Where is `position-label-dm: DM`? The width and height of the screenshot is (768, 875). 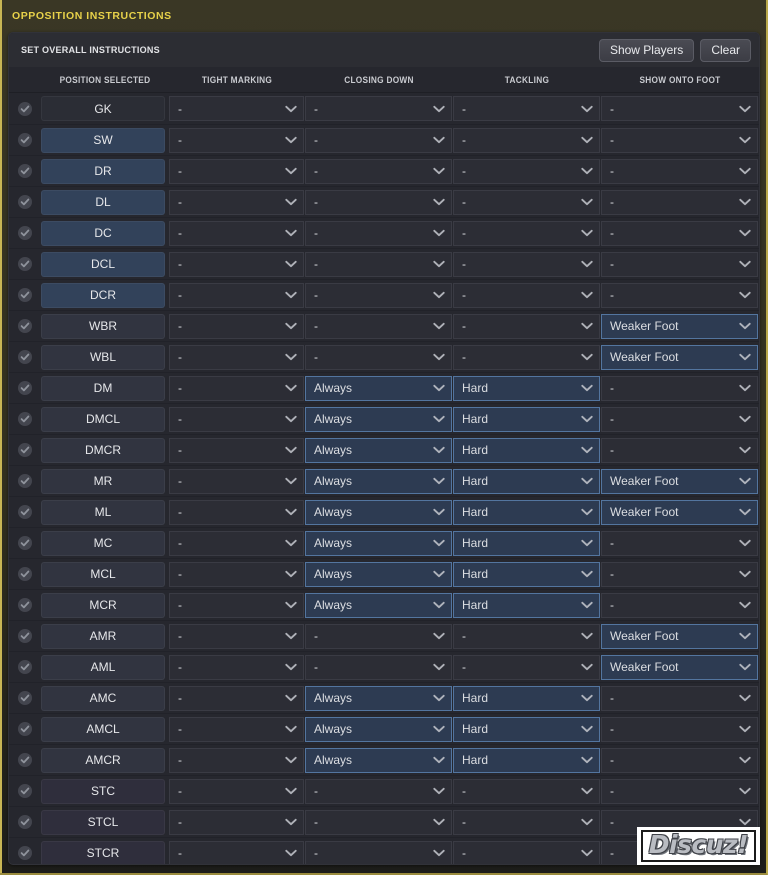
position-label-dm: DM is located at coordinates (103, 388).